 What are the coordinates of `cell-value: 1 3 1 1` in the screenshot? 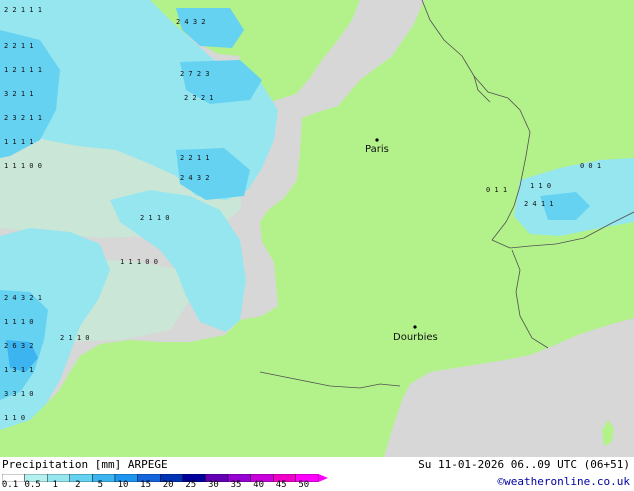 It's located at (19, 370).